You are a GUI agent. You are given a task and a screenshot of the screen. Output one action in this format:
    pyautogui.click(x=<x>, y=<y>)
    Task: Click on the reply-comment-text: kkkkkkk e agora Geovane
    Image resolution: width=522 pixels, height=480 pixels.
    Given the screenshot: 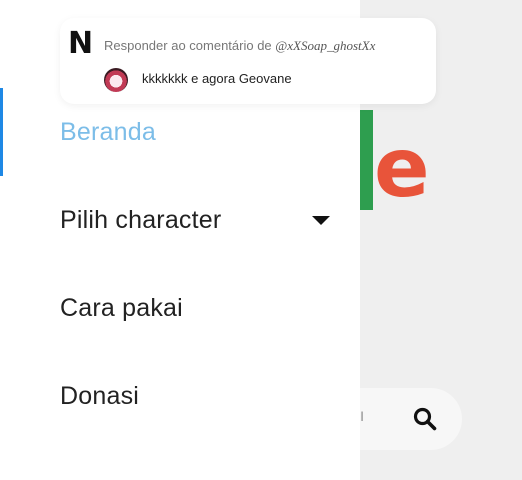 What is the action you would take?
    pyautogui.click(x=217, y=78)
    